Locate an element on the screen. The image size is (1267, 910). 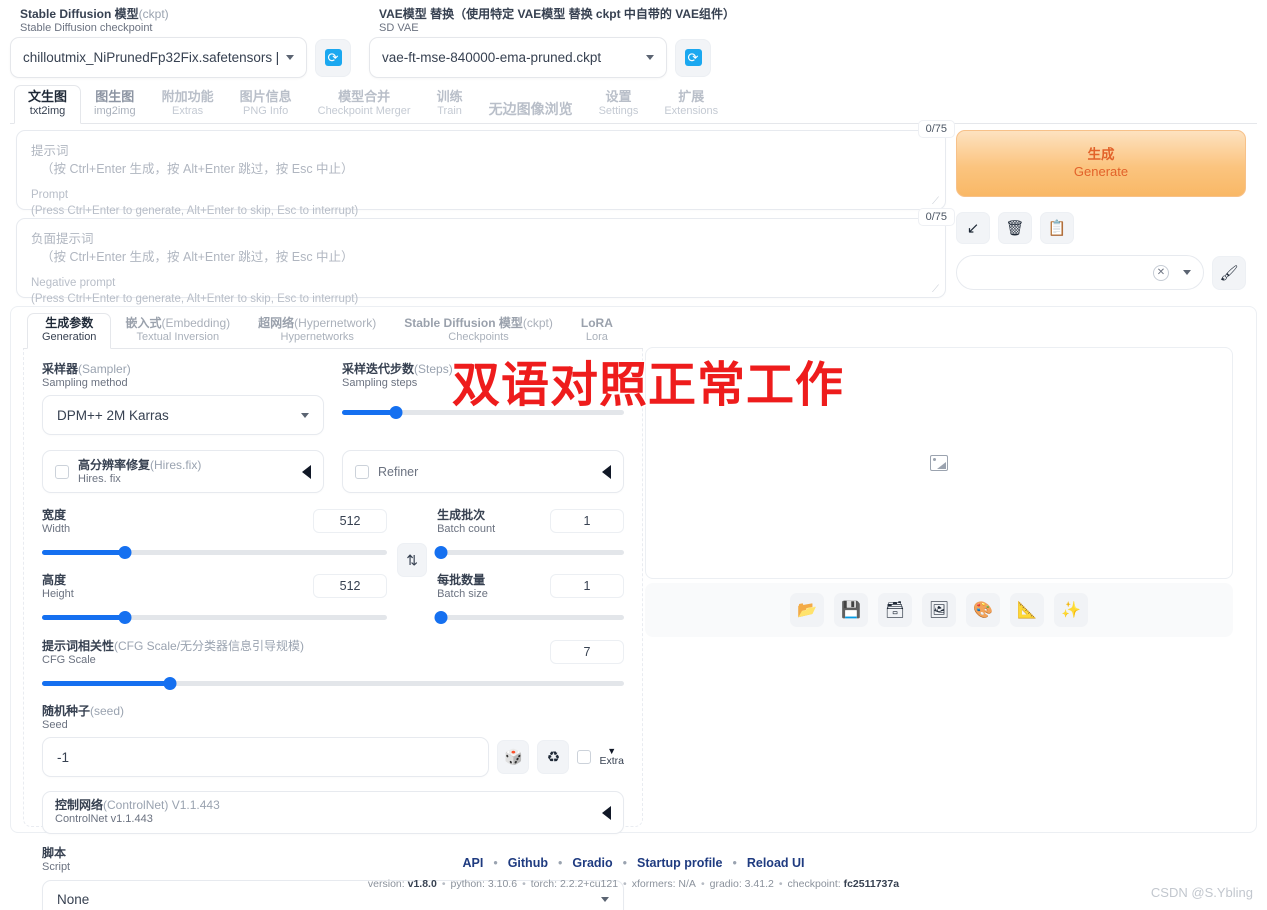
styles-dropdown: ✕ is located at coordinates (1080, 272).